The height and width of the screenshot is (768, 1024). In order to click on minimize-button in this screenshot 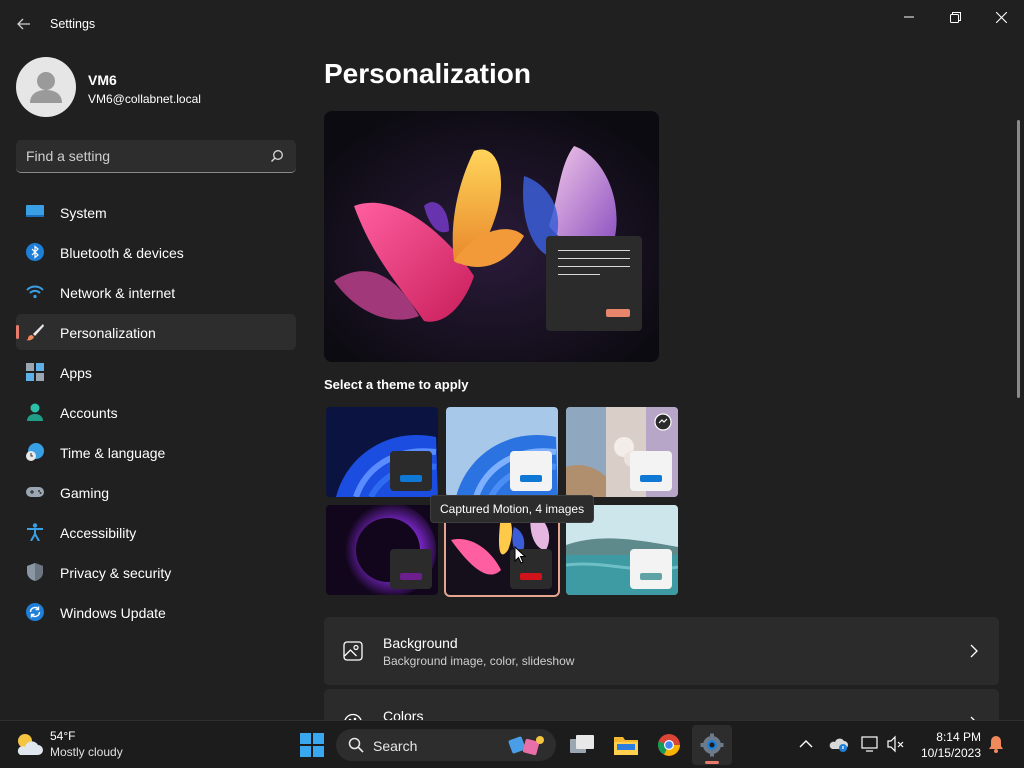, I will do `click(909, 17)`.